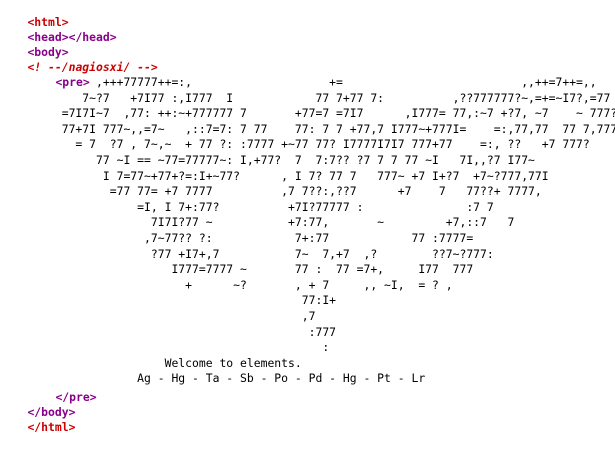  I want to click on comment-line: <! --/nagiosxi/ -->, so click(78, 59).